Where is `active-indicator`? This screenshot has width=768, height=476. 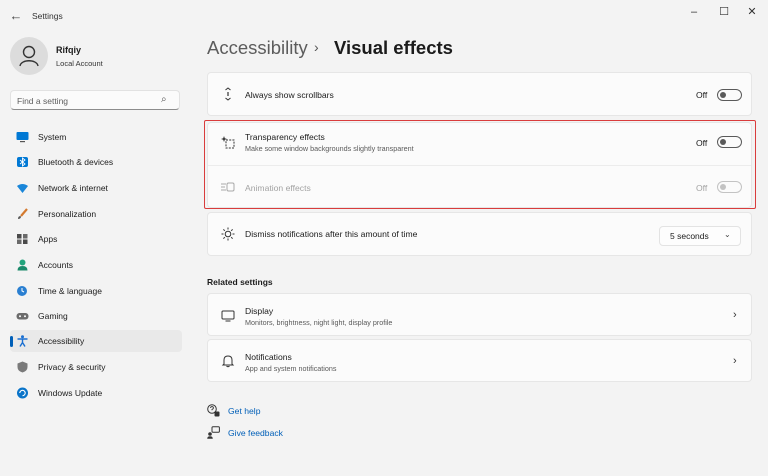
active-indicator is located at coordinates (11, 341).